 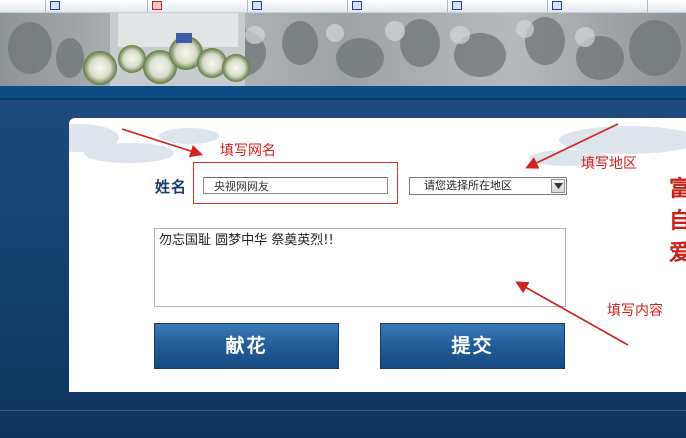 I want to click on annotation-content: 填写内容, so click(x=635, y=311).